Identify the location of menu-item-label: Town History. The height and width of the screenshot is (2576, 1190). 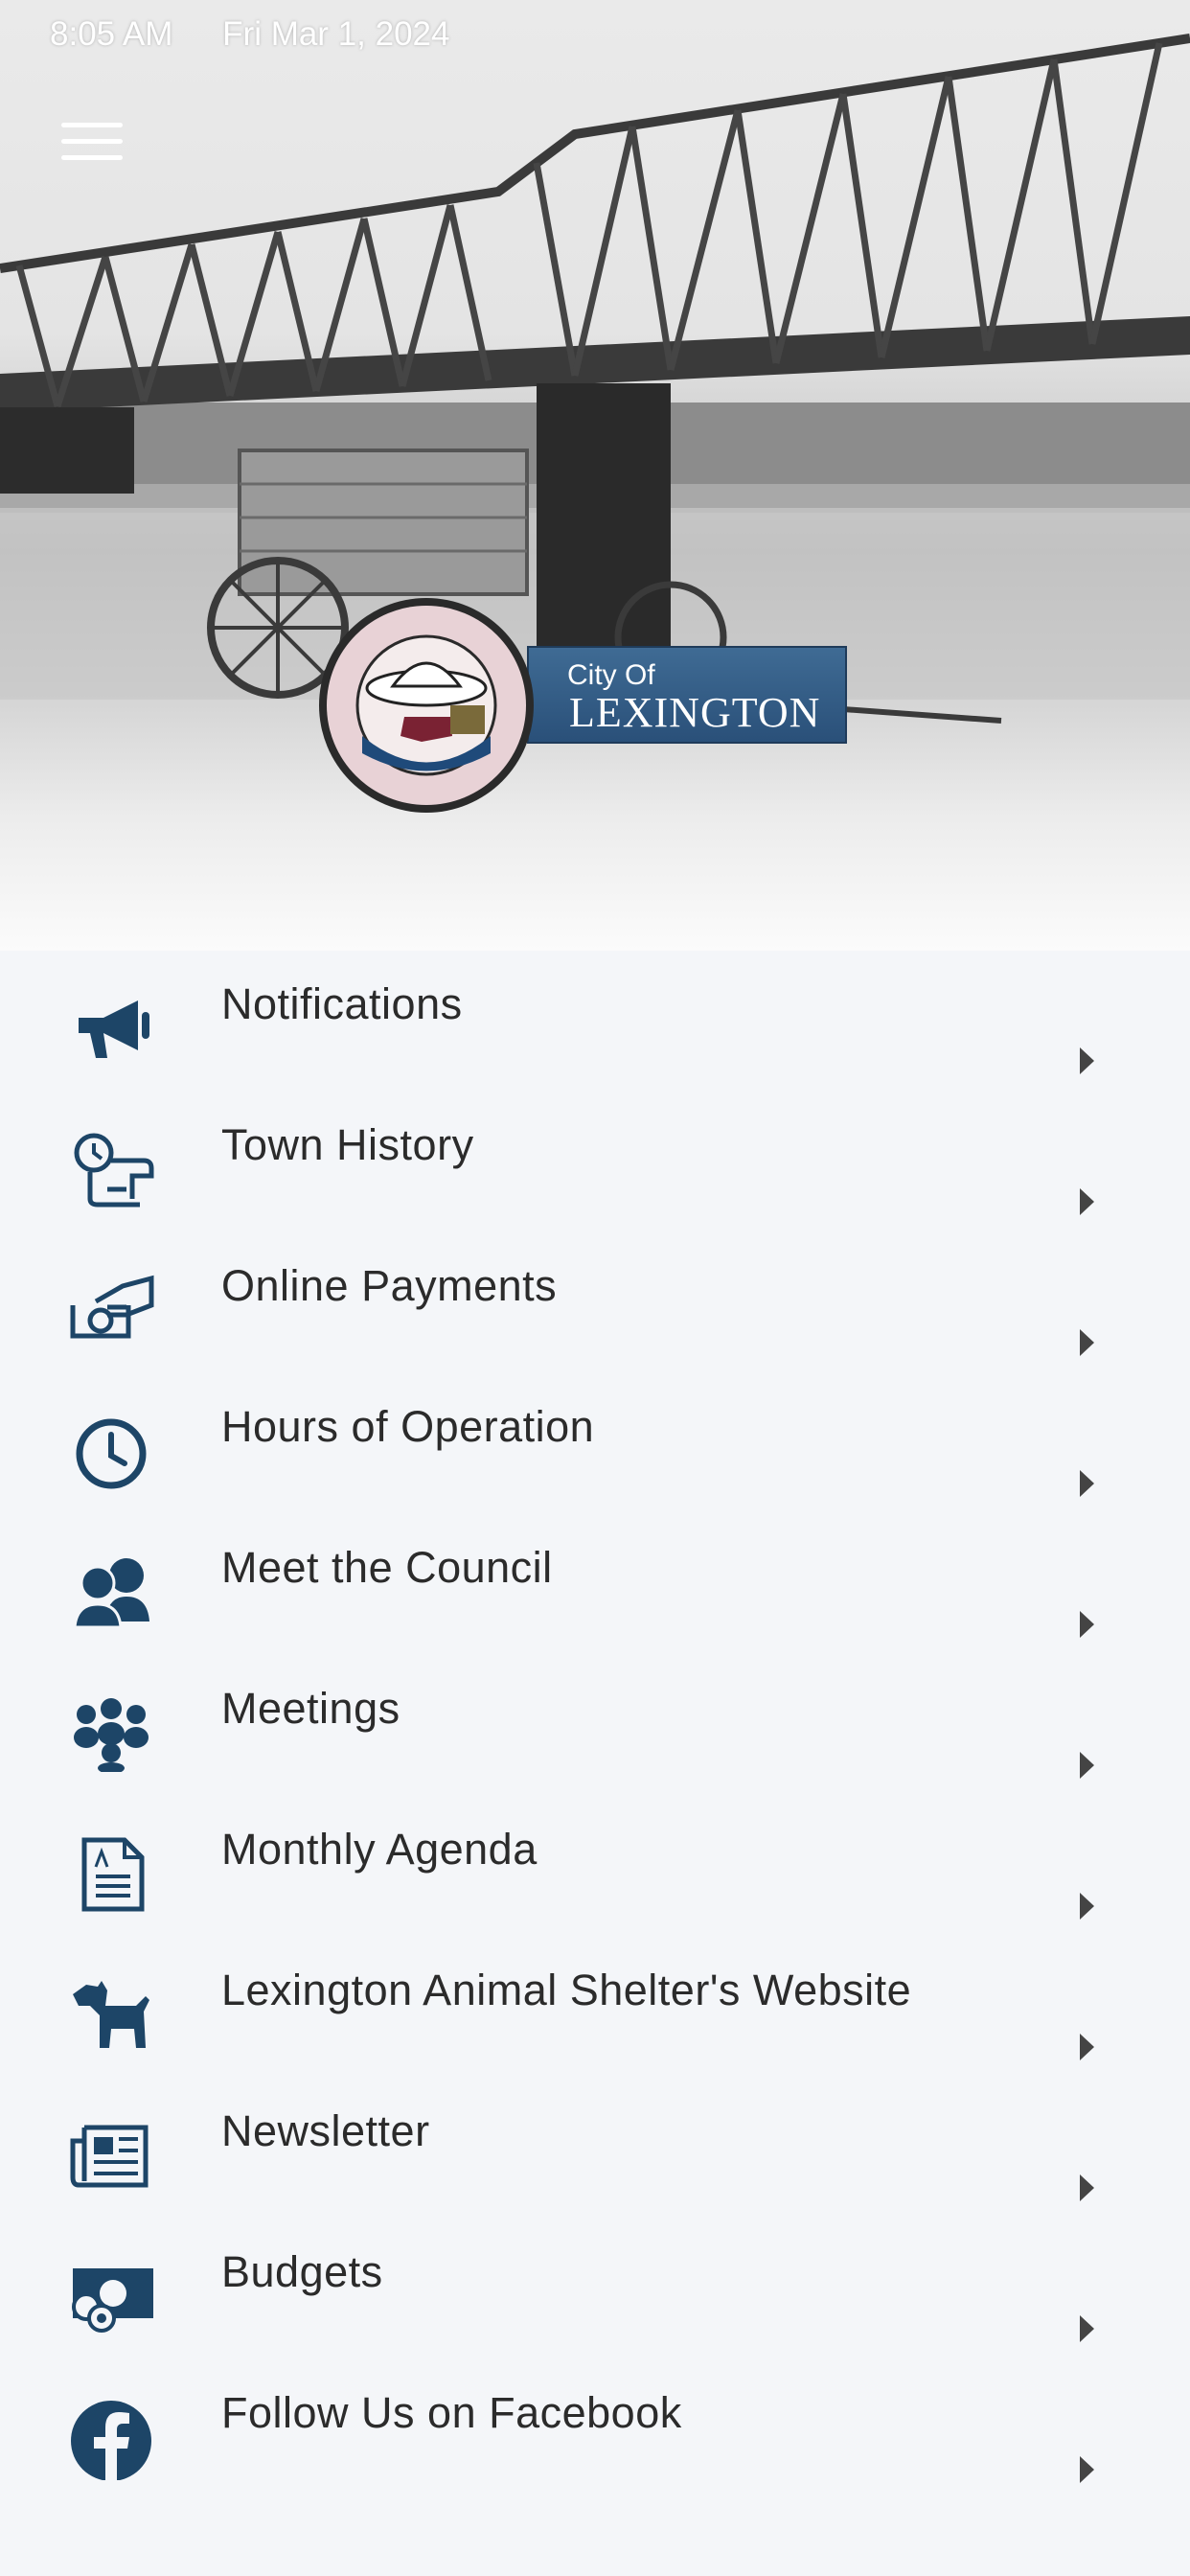
(348, 1144).